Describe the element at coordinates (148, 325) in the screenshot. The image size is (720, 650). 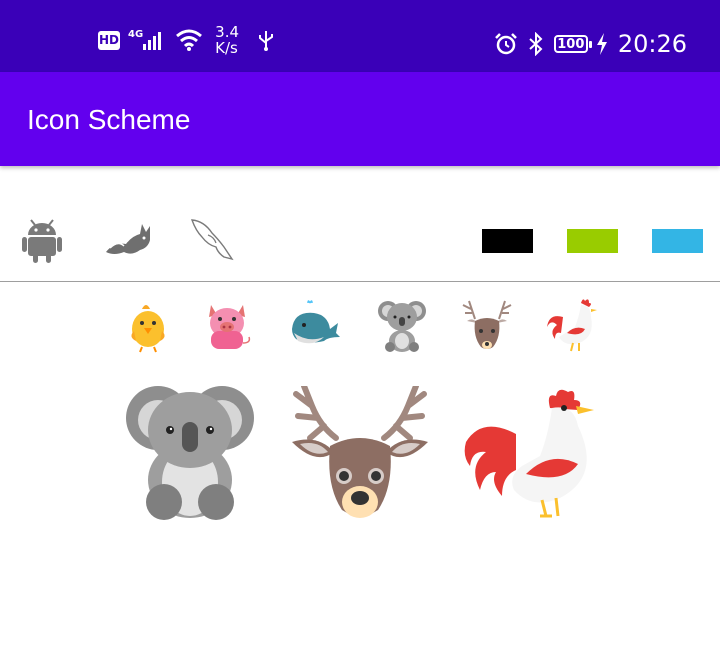
I see `chick-icon` at that location.